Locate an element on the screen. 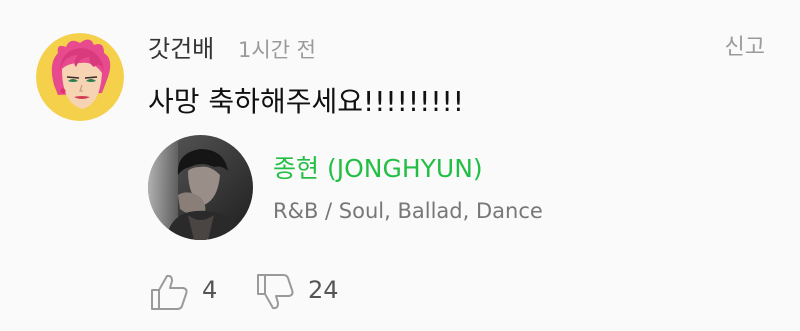  artist-photo-image is located at coordinates (200, 187).